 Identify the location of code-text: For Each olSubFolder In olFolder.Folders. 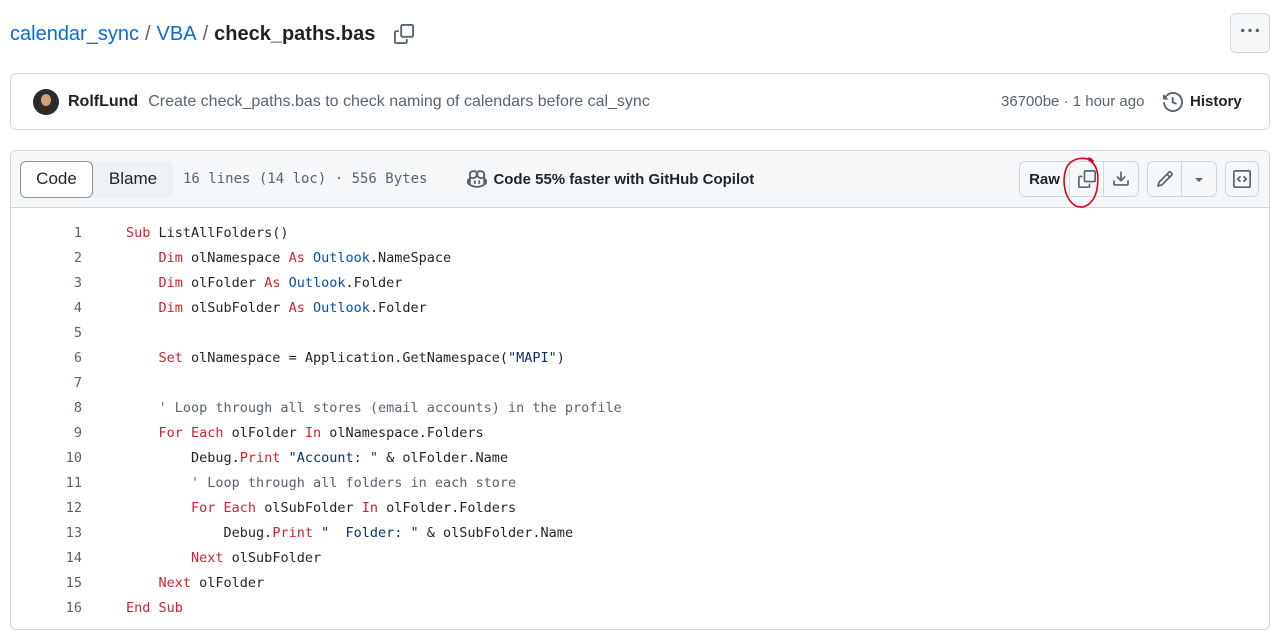
(354, 507).